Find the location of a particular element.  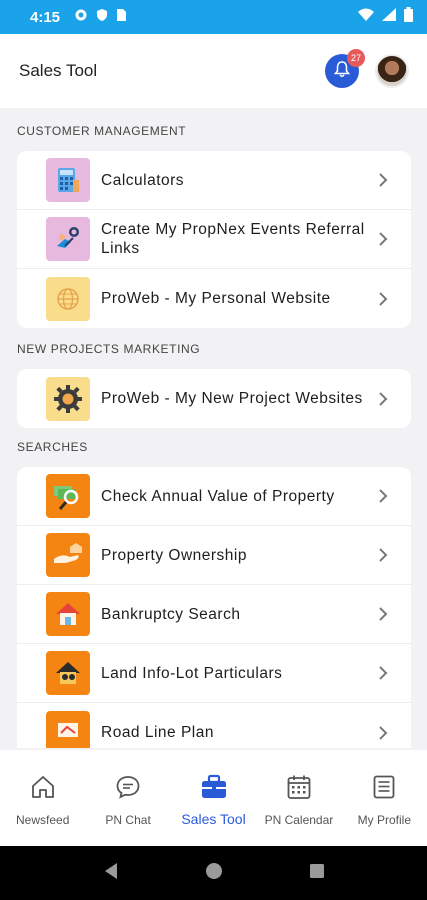

list-item-road-line-plan: Road Line Plan is located at coordinates (214, 725).